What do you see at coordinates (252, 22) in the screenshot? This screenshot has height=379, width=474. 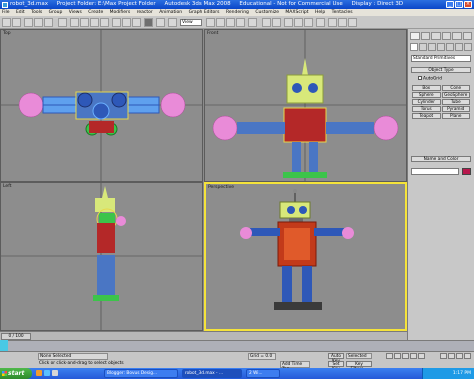 I see `named-selection-icon` at bounding box center [252, 22].